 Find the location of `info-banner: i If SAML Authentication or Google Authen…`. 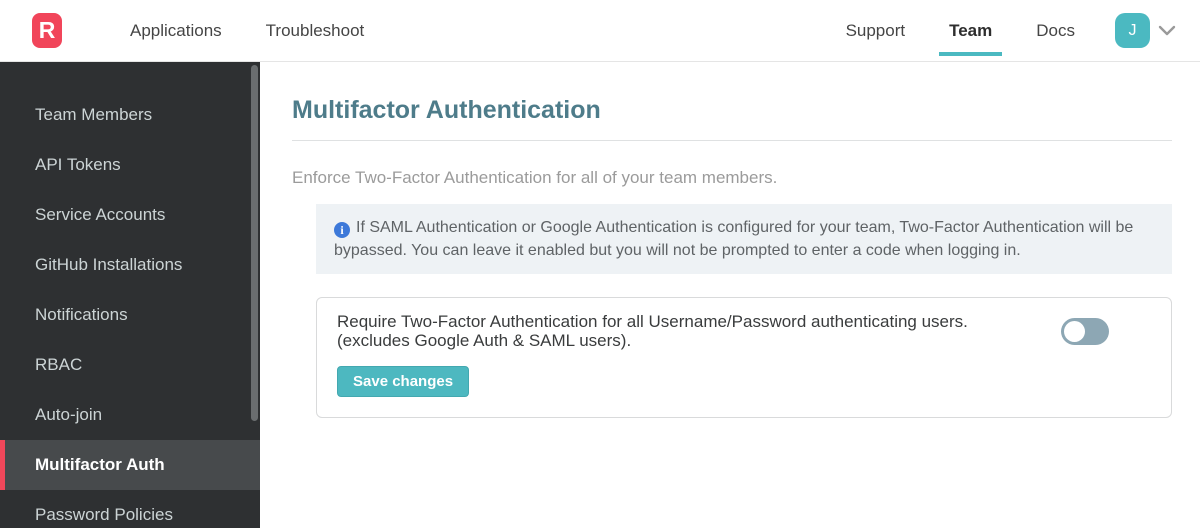

info-banner: i If SAML Authentication or Google Authen… is located at coordinates (744, 239).